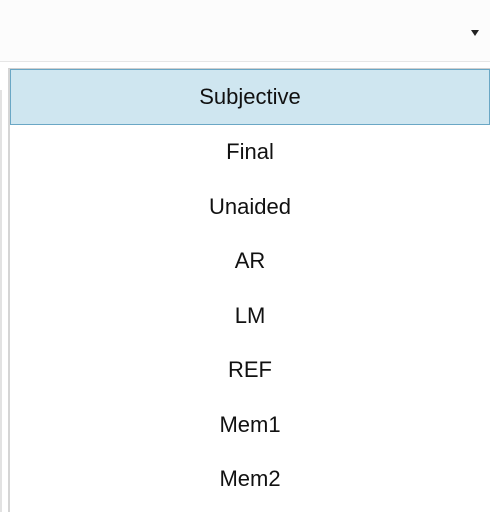 This screenshot has height=512, width=490. I want to click on left-edge-divider, so click(1, 301).